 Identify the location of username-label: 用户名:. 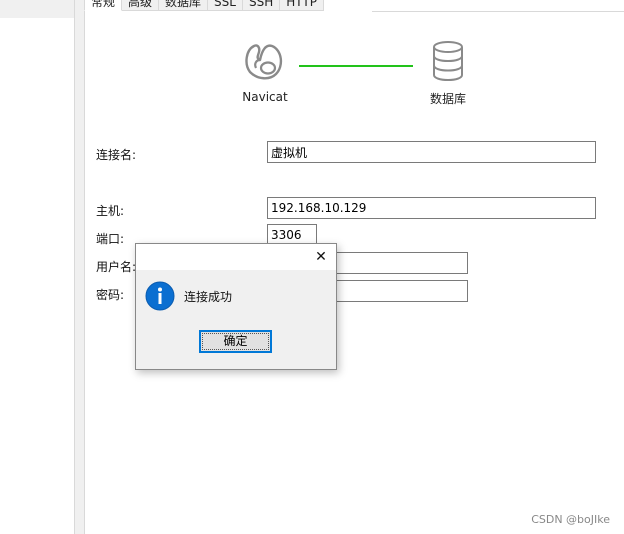
(116, 267).